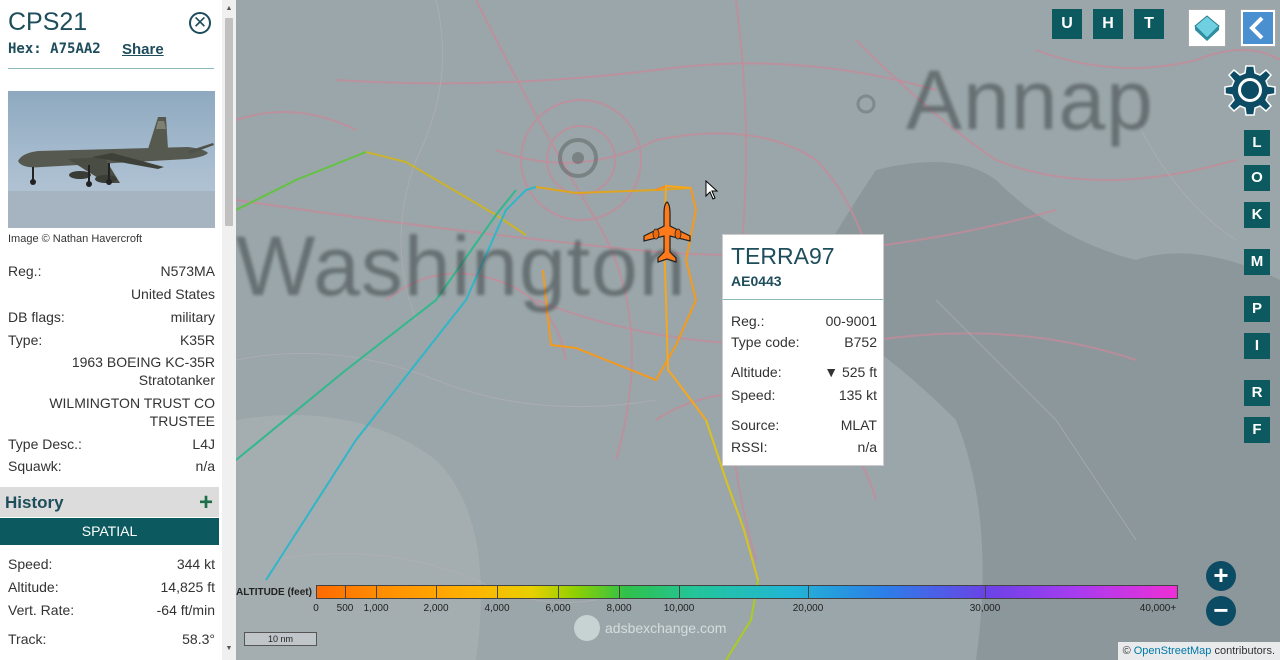  I want to click on track-value: 58.3°, so click(198, 639).